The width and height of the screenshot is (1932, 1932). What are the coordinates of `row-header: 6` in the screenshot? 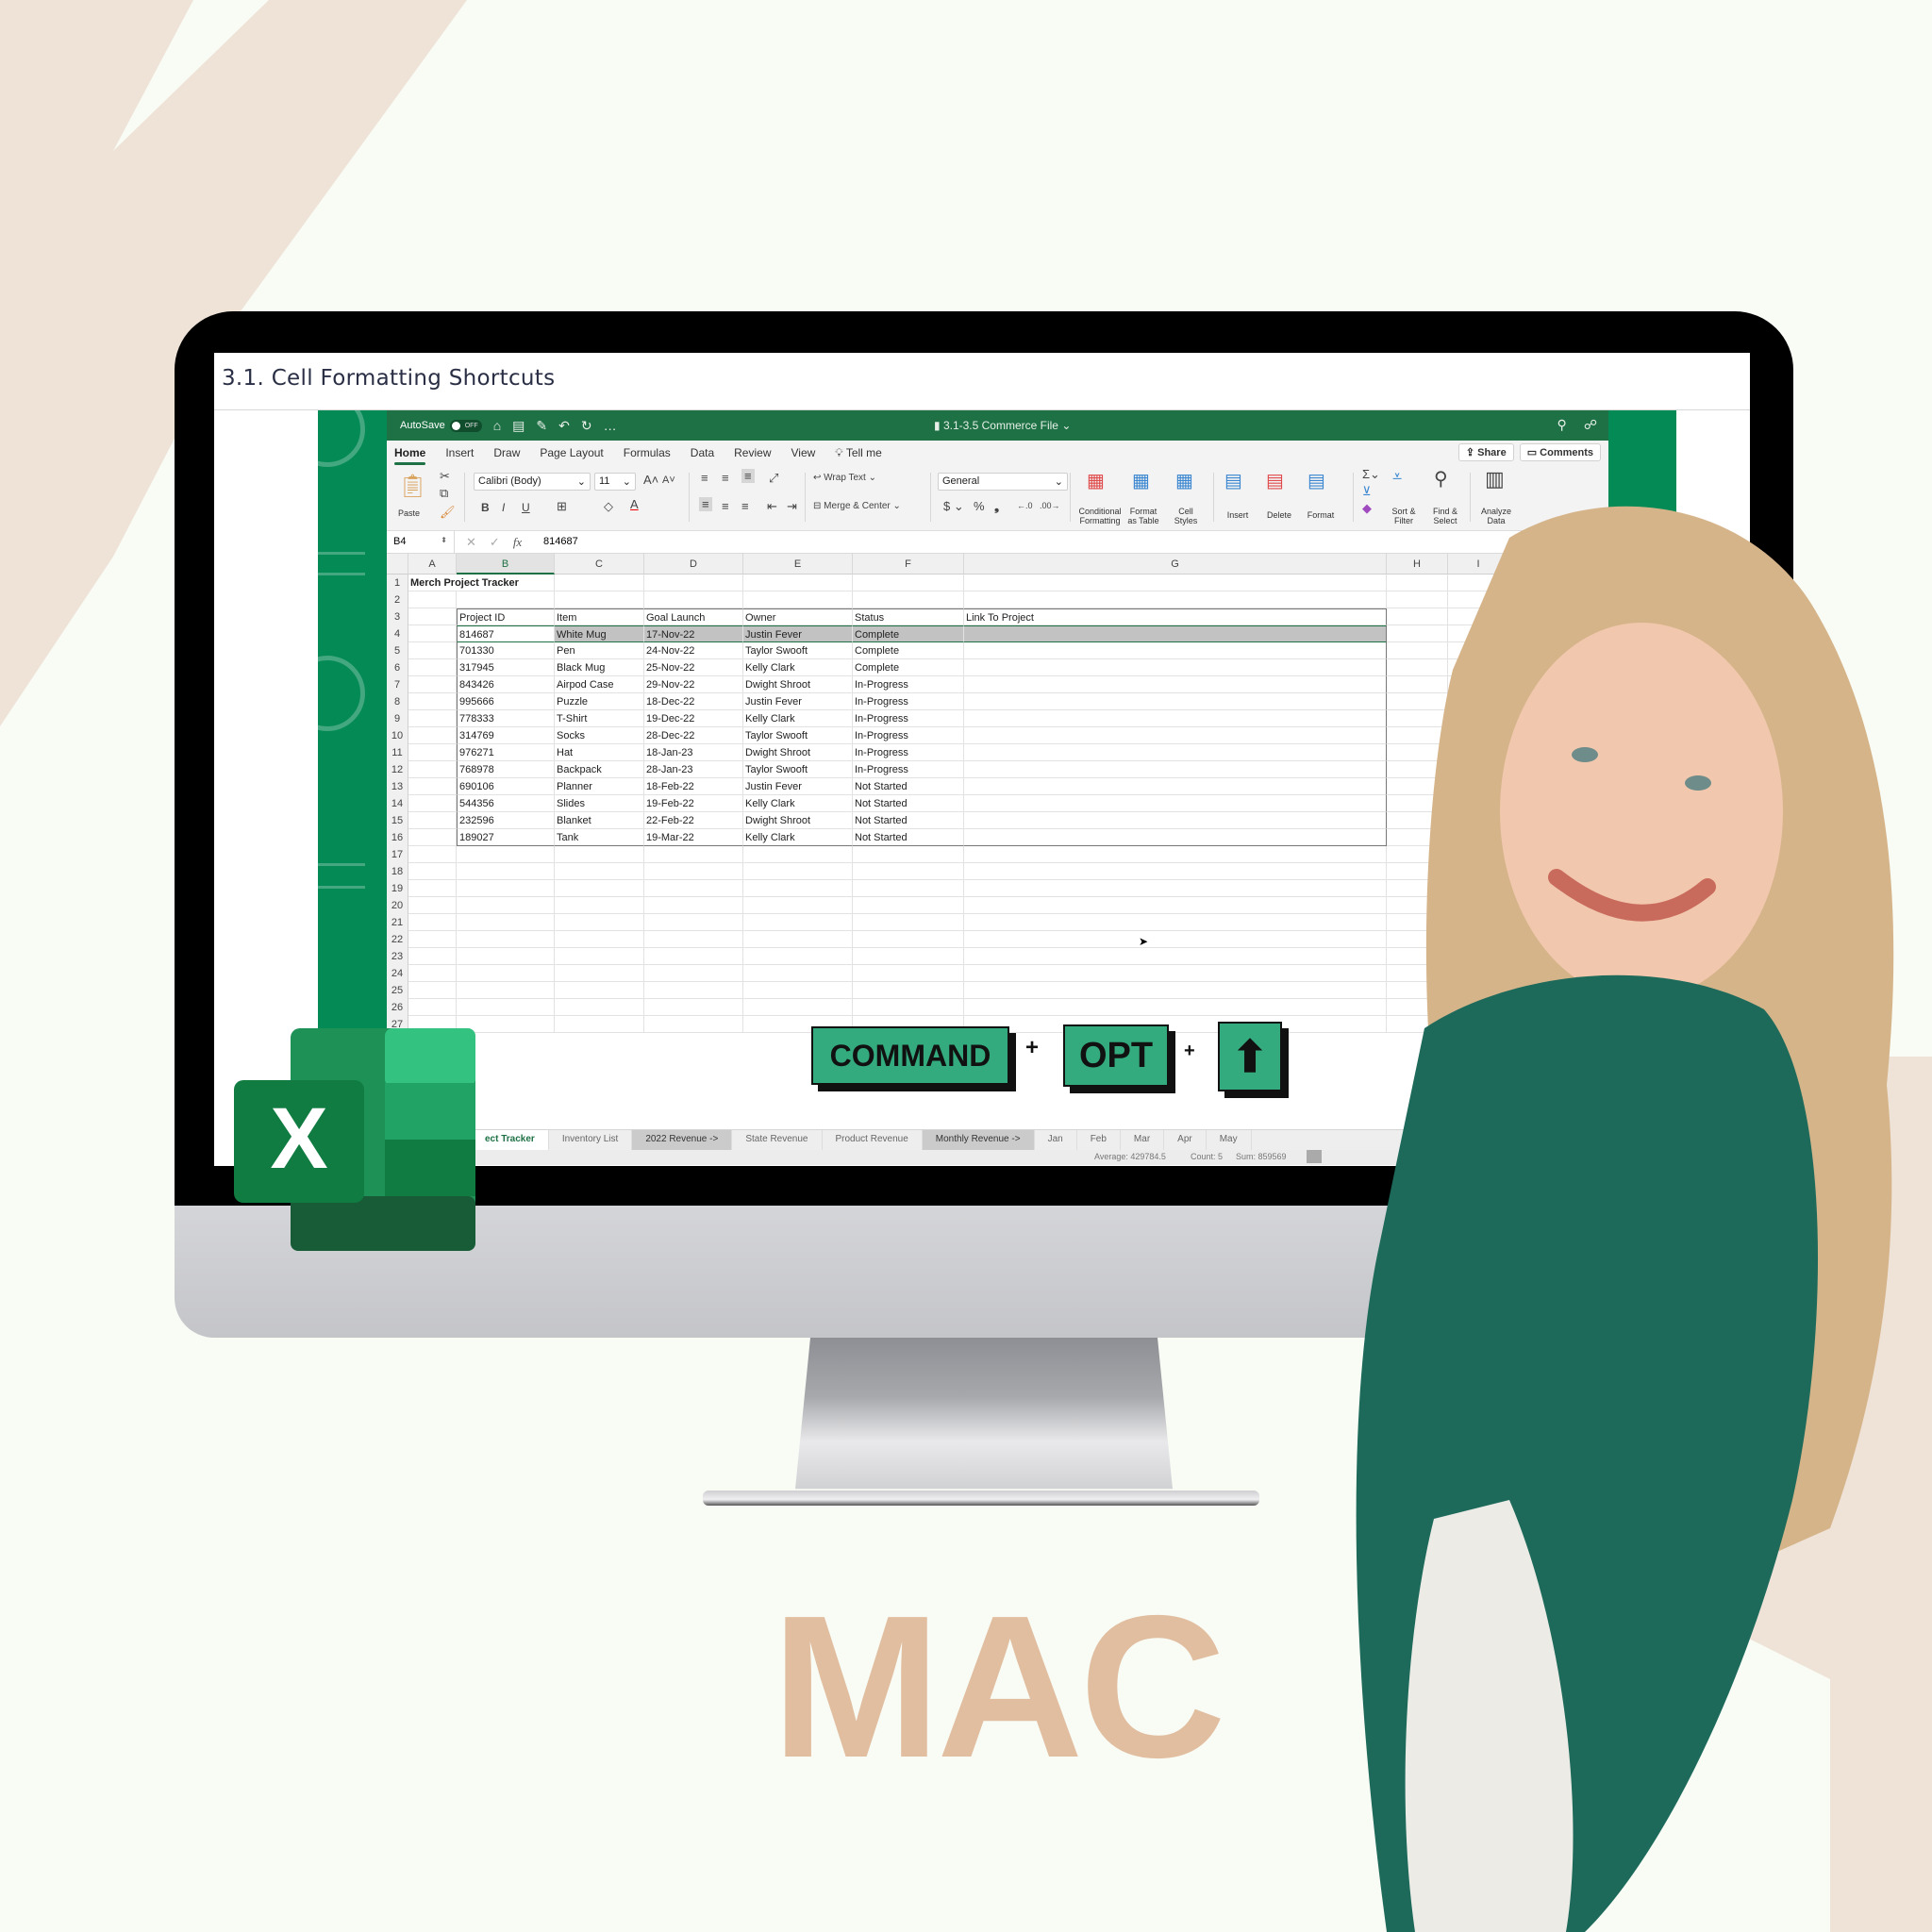 It's located at (397, 667).